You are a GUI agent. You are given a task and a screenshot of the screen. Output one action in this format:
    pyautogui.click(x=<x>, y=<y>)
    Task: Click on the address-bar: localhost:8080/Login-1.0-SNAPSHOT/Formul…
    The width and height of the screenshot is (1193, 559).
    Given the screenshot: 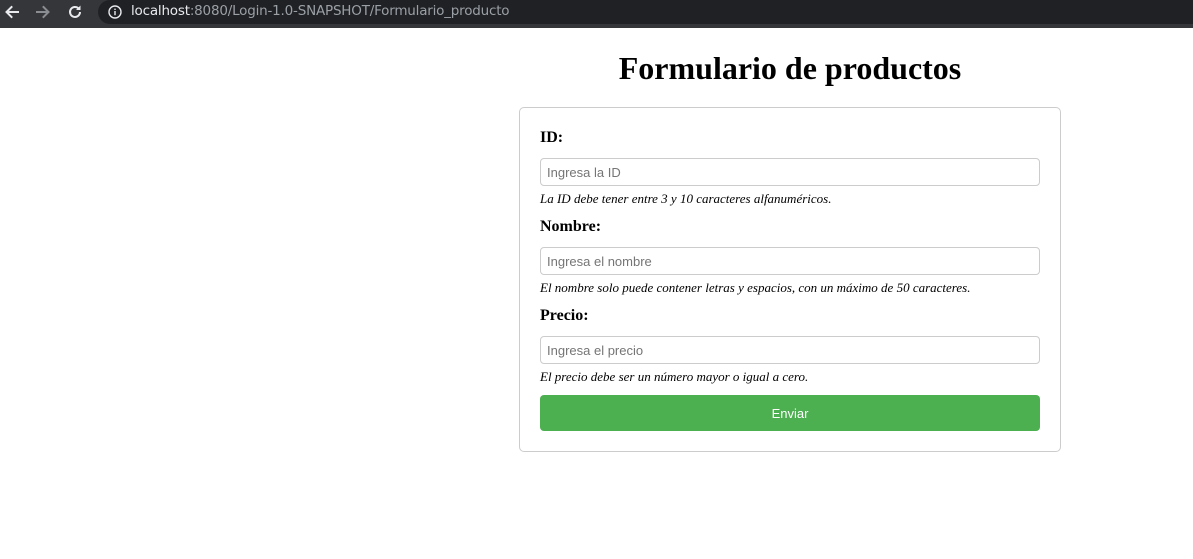 What is the action you would take?
    pyautogui.click(x=645, y=12)
    